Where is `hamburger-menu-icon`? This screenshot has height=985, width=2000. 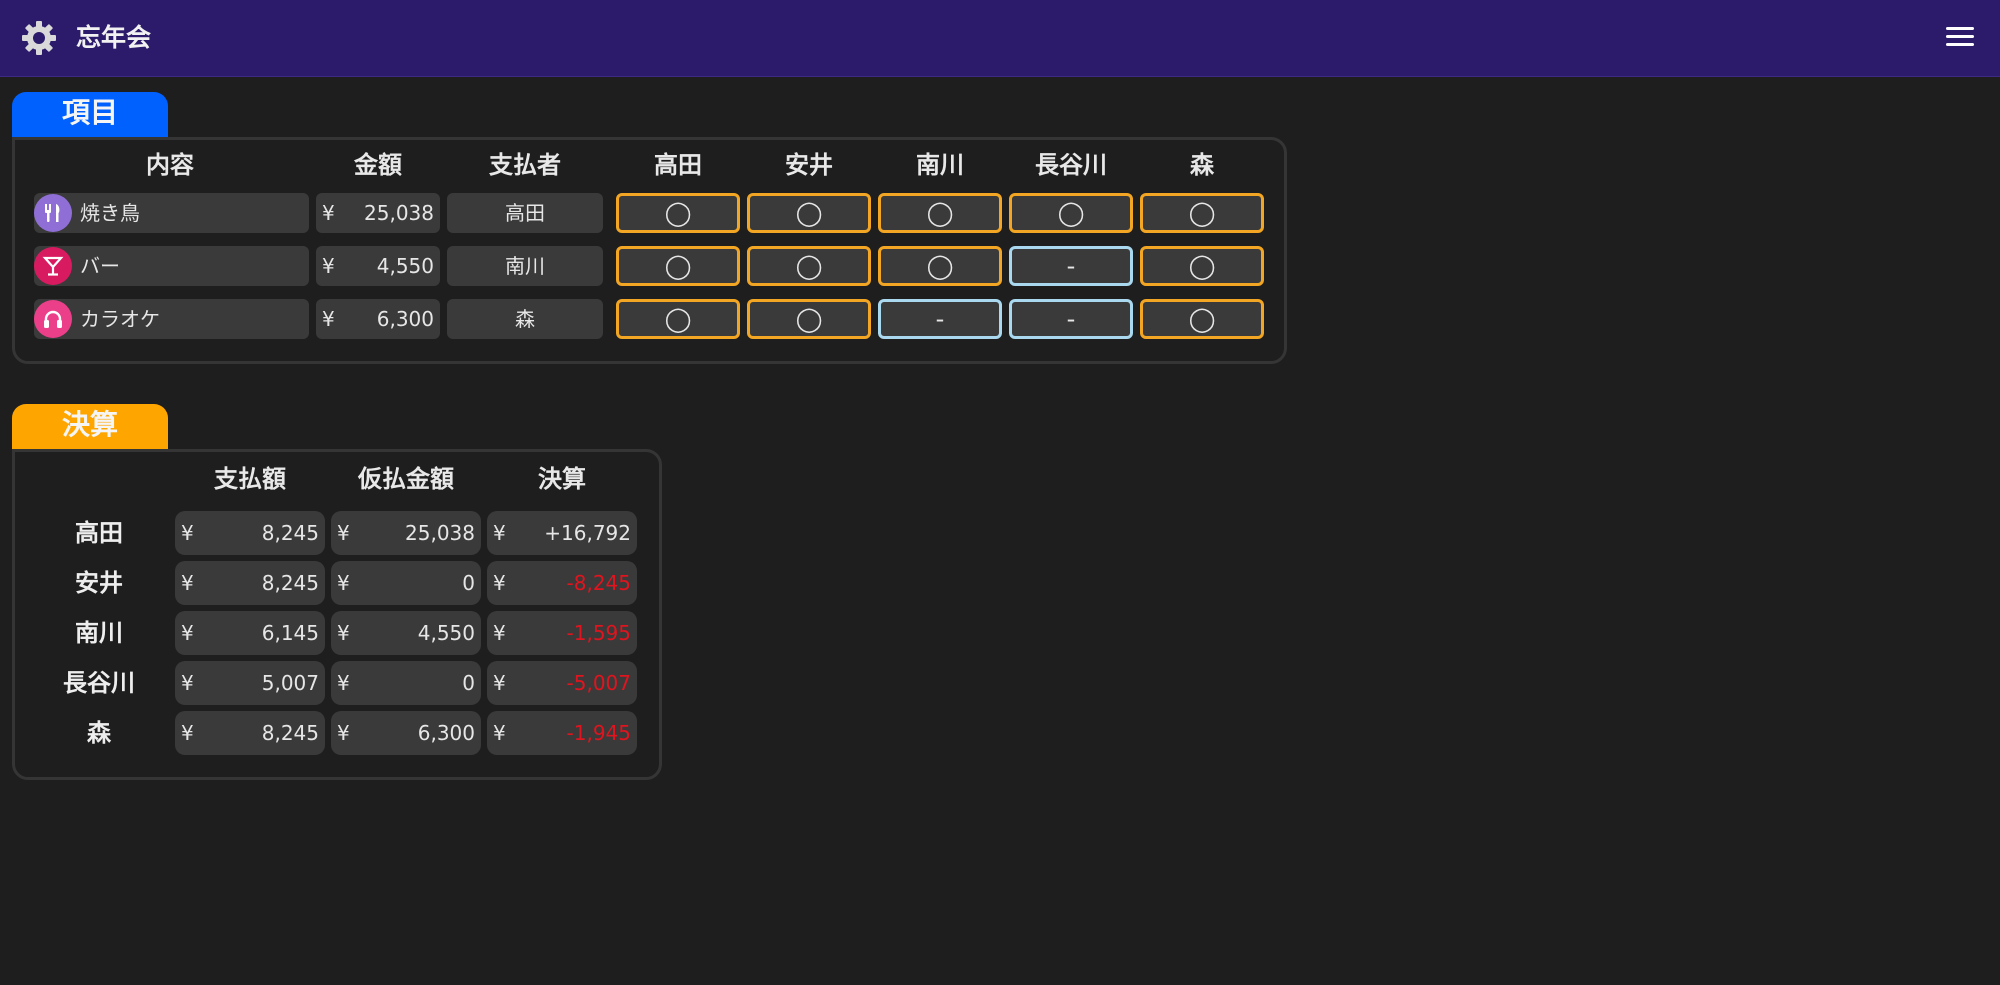
hamburger-menu-icon is located at coordinates (1961, 38).